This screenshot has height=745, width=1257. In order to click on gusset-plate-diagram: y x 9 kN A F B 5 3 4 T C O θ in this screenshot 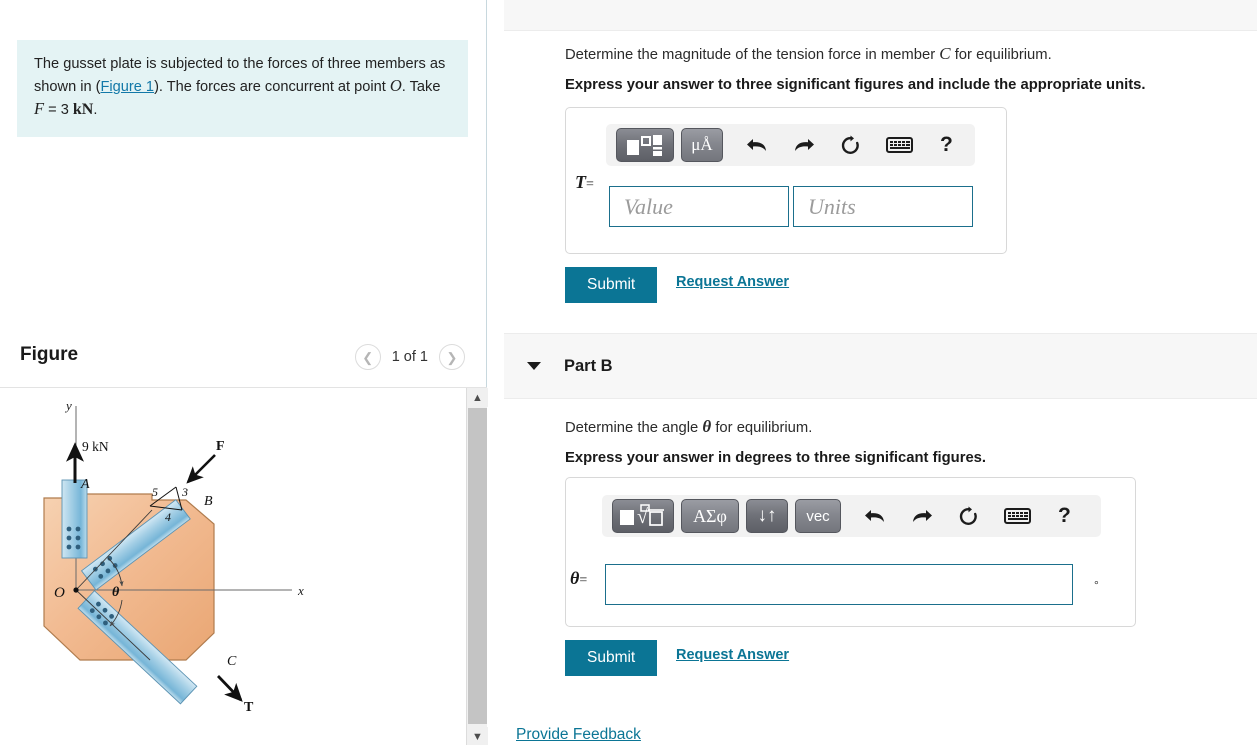, I will do `click(173, 556)`.